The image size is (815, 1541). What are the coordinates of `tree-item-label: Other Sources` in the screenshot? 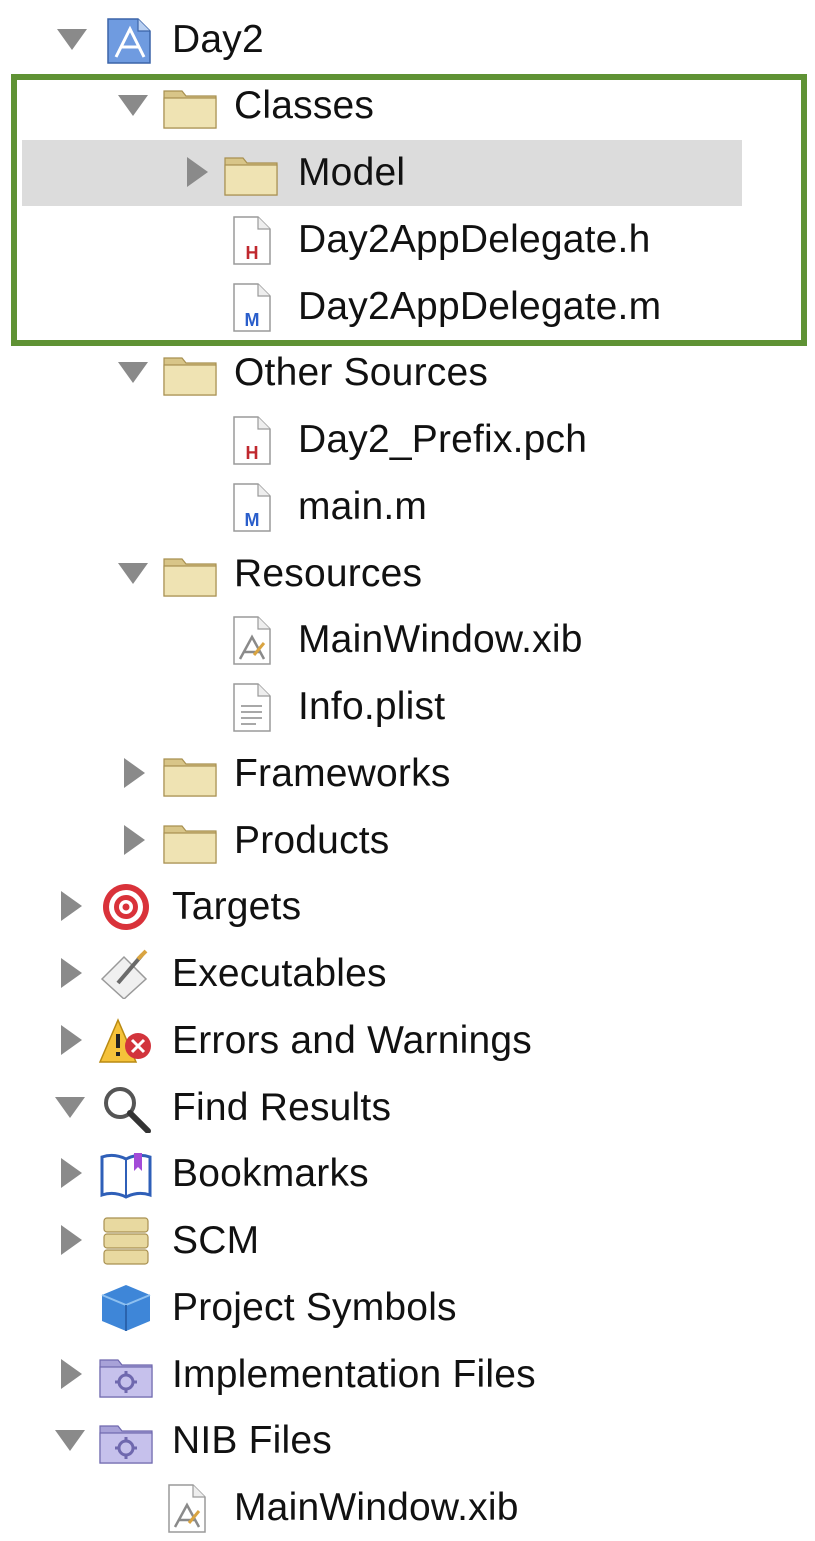 It's located at (361, 372).